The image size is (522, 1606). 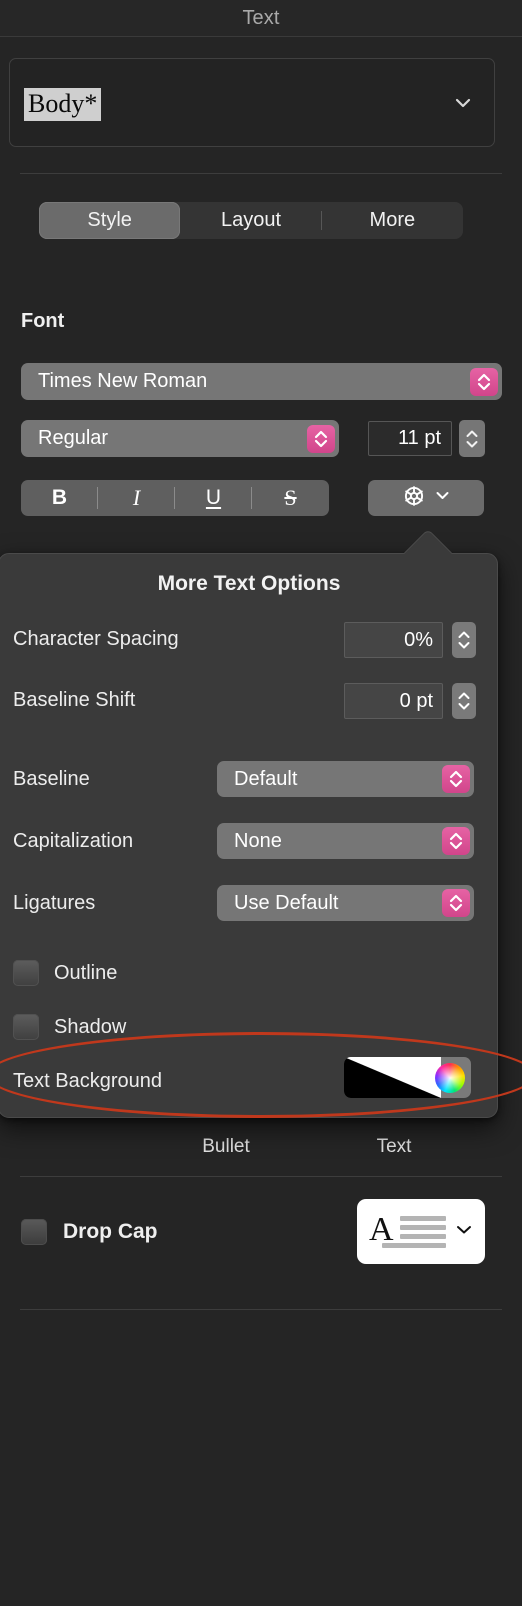 What do you see at coordinates (450, 1077) in the screenshot?
I see `color-wheel-icon` at bounding box center [450, 1077].